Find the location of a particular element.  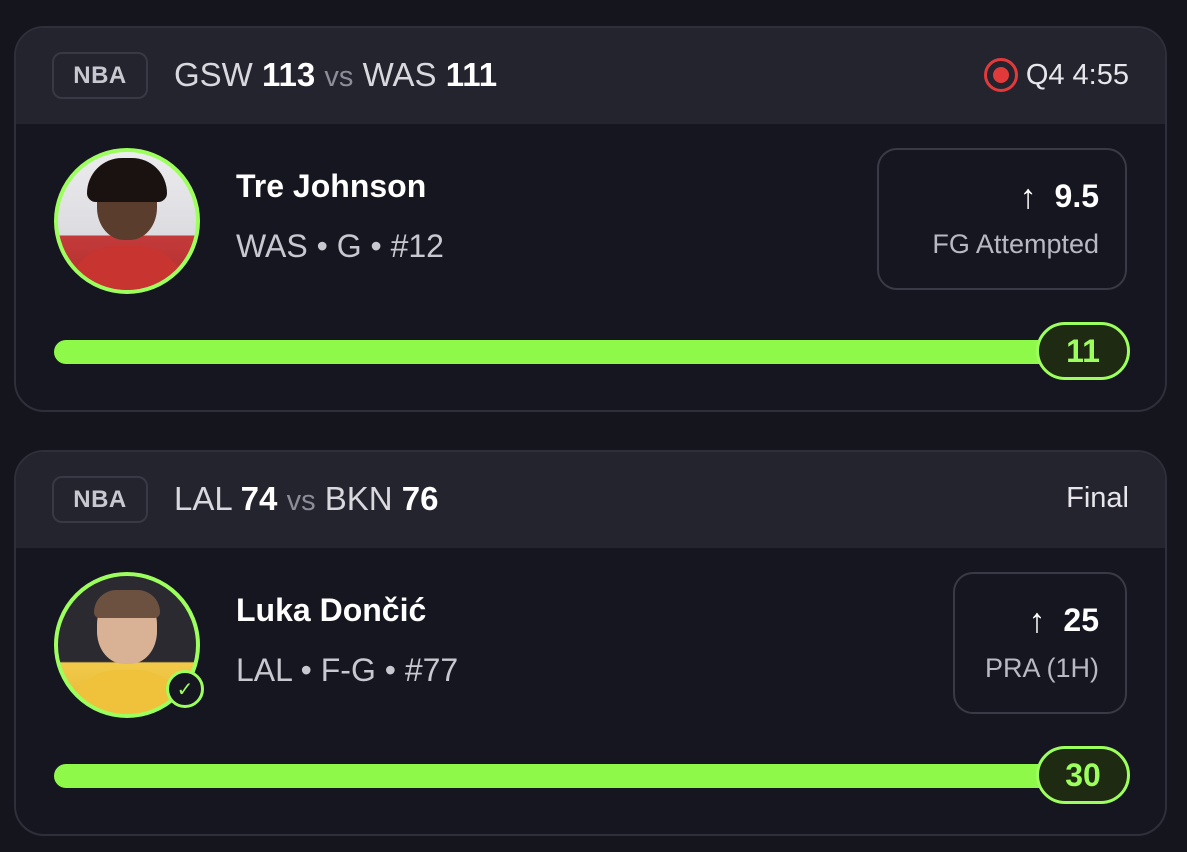

matchup-score: GSW 113 vs WAS 111 is located at coordinates (335, 75).